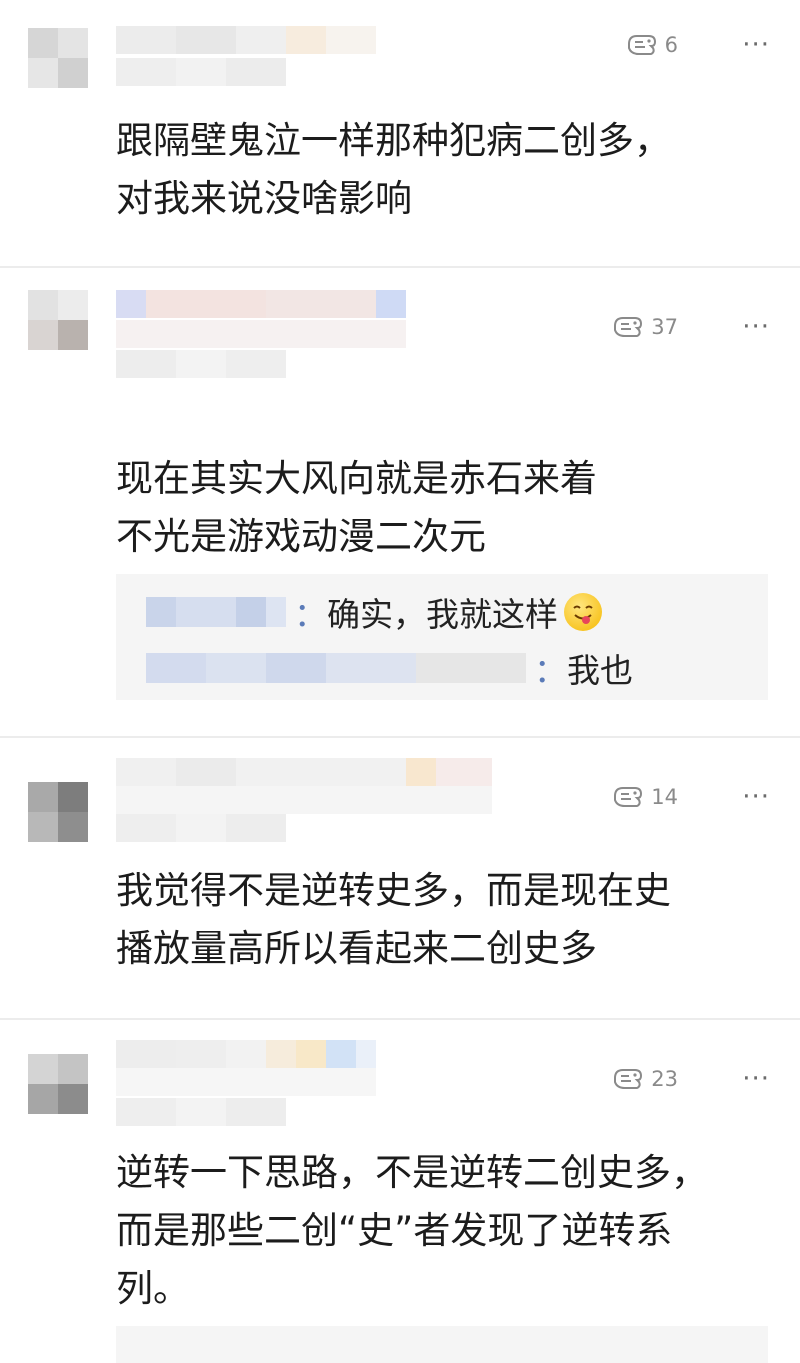 Image resolution: width=800 pixels, height=1363 pixels. I want to click on reply-text: 我也, so click(600, 670).